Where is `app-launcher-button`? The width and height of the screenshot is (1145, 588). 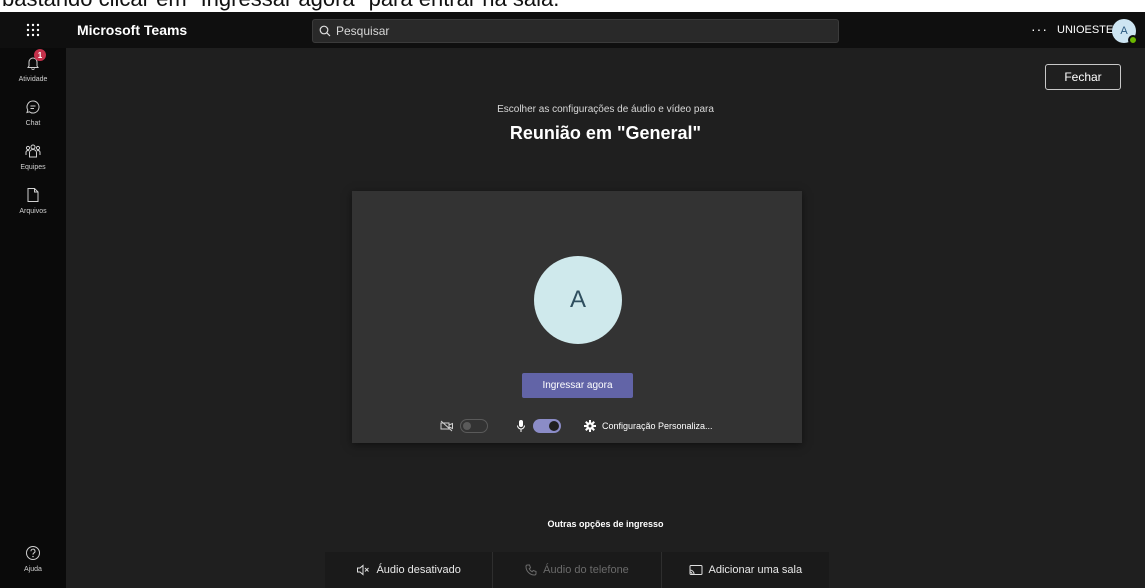
app-launcher-button is located at coordinates (33, 30).